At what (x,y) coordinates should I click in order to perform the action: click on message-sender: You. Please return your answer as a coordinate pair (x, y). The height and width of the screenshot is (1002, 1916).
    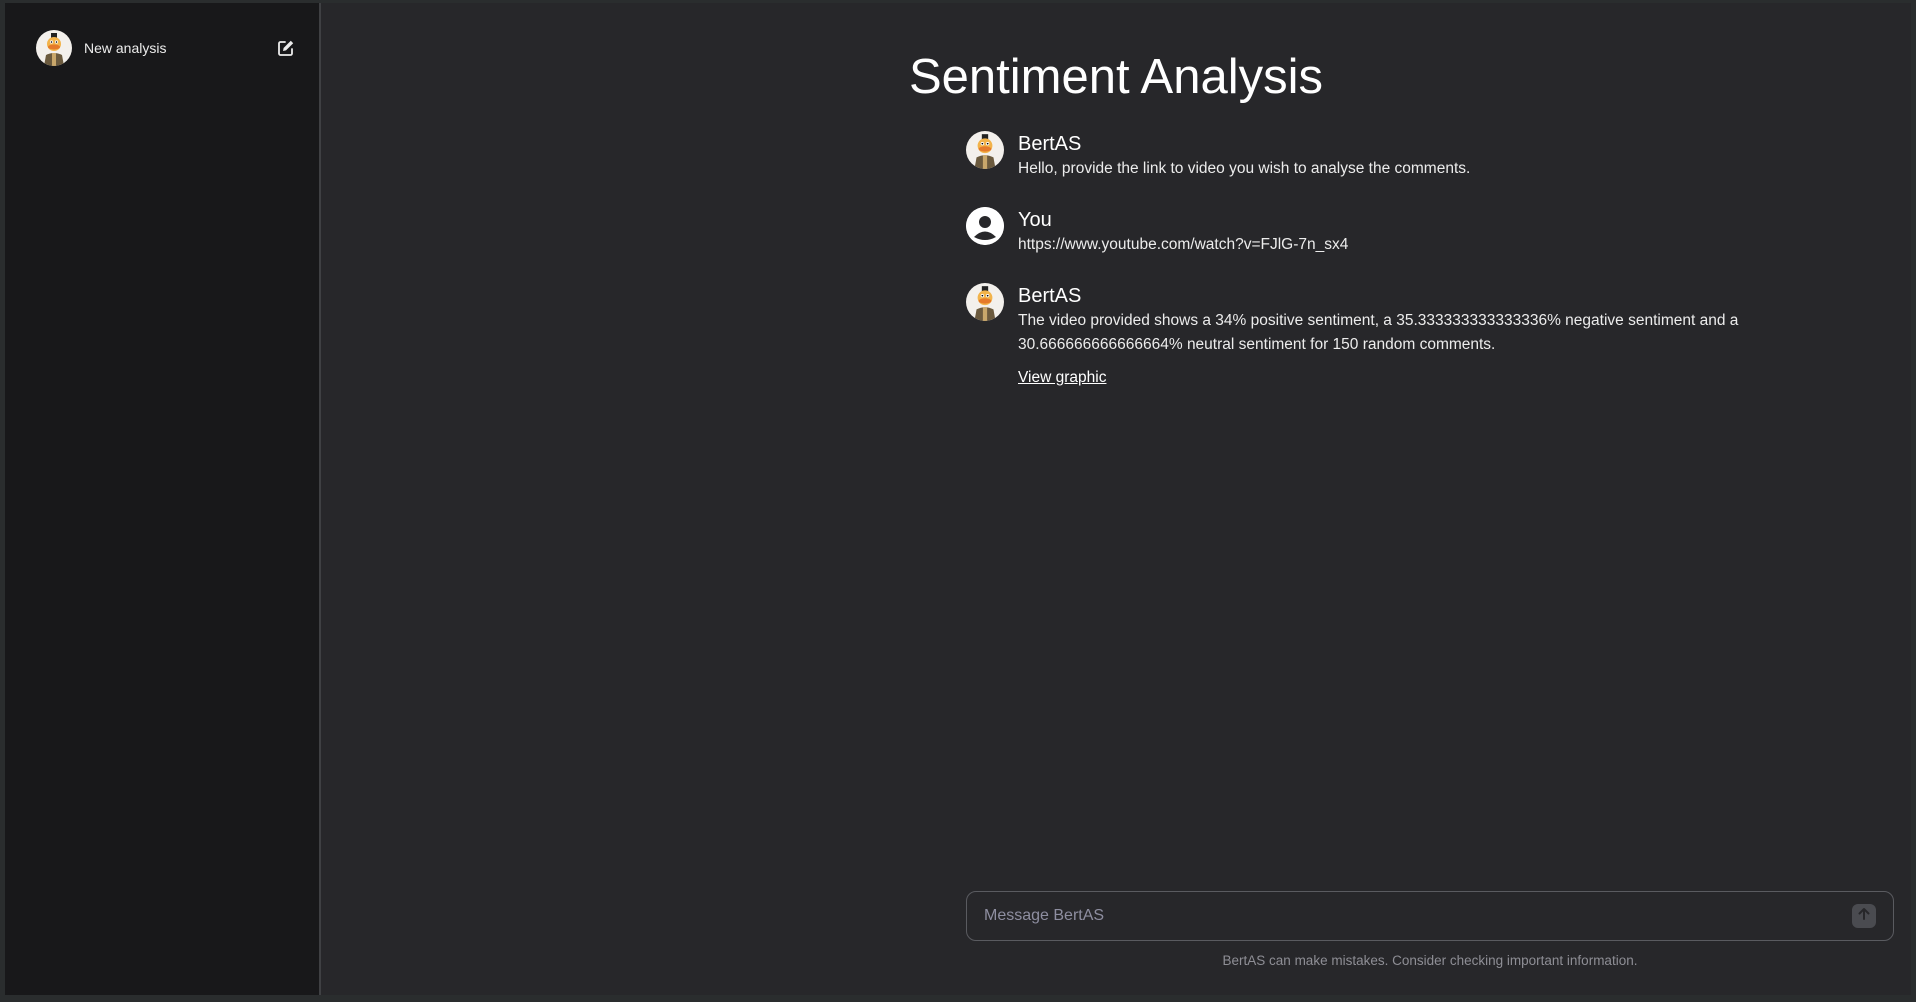
    Looking at the image, I should click on (1035, 220).